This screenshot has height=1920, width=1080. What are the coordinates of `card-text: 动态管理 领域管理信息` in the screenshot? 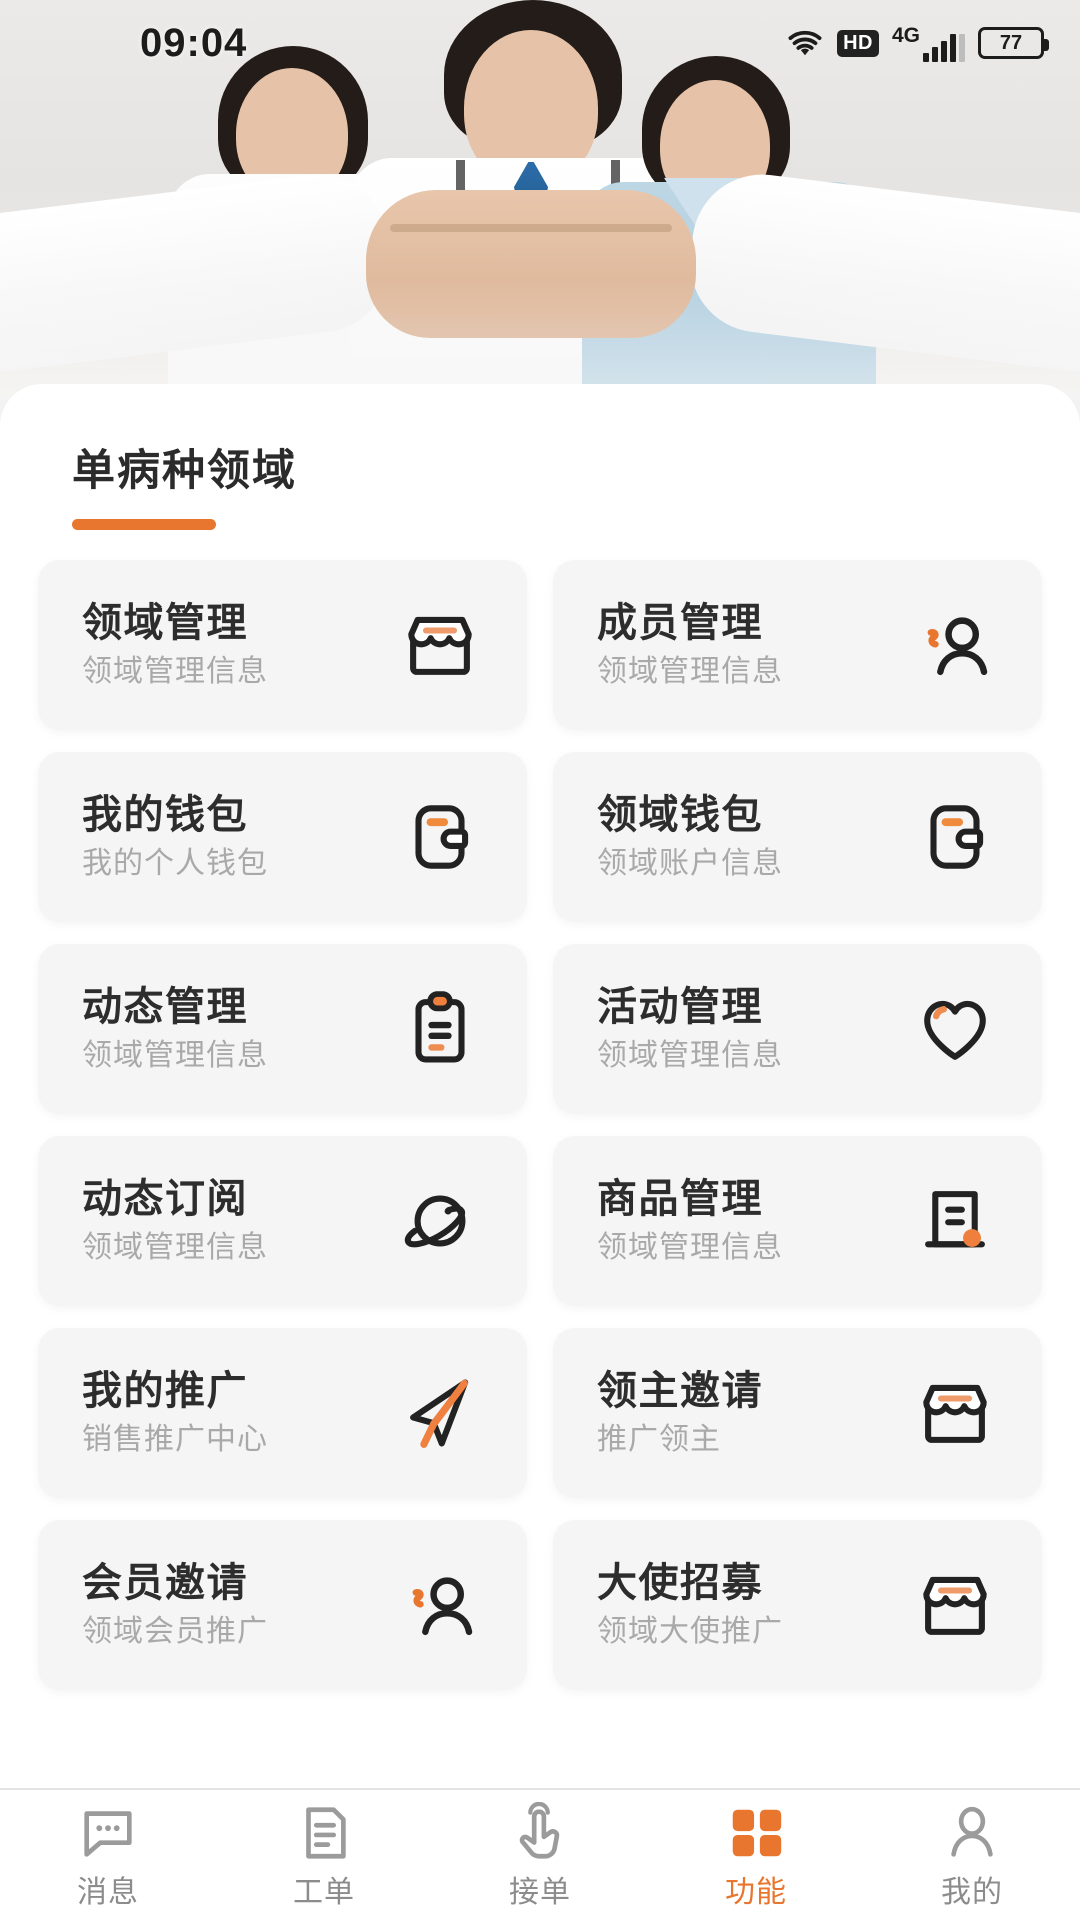 It's located at (175, 1029).